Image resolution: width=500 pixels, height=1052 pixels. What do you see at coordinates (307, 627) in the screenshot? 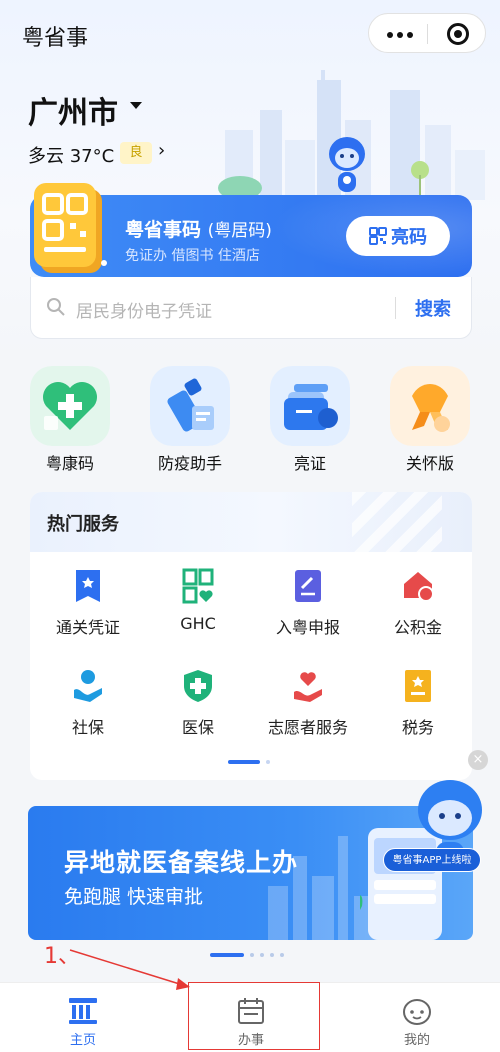
I see `service-label: 入粤申报` at bounding box center [307, 627].